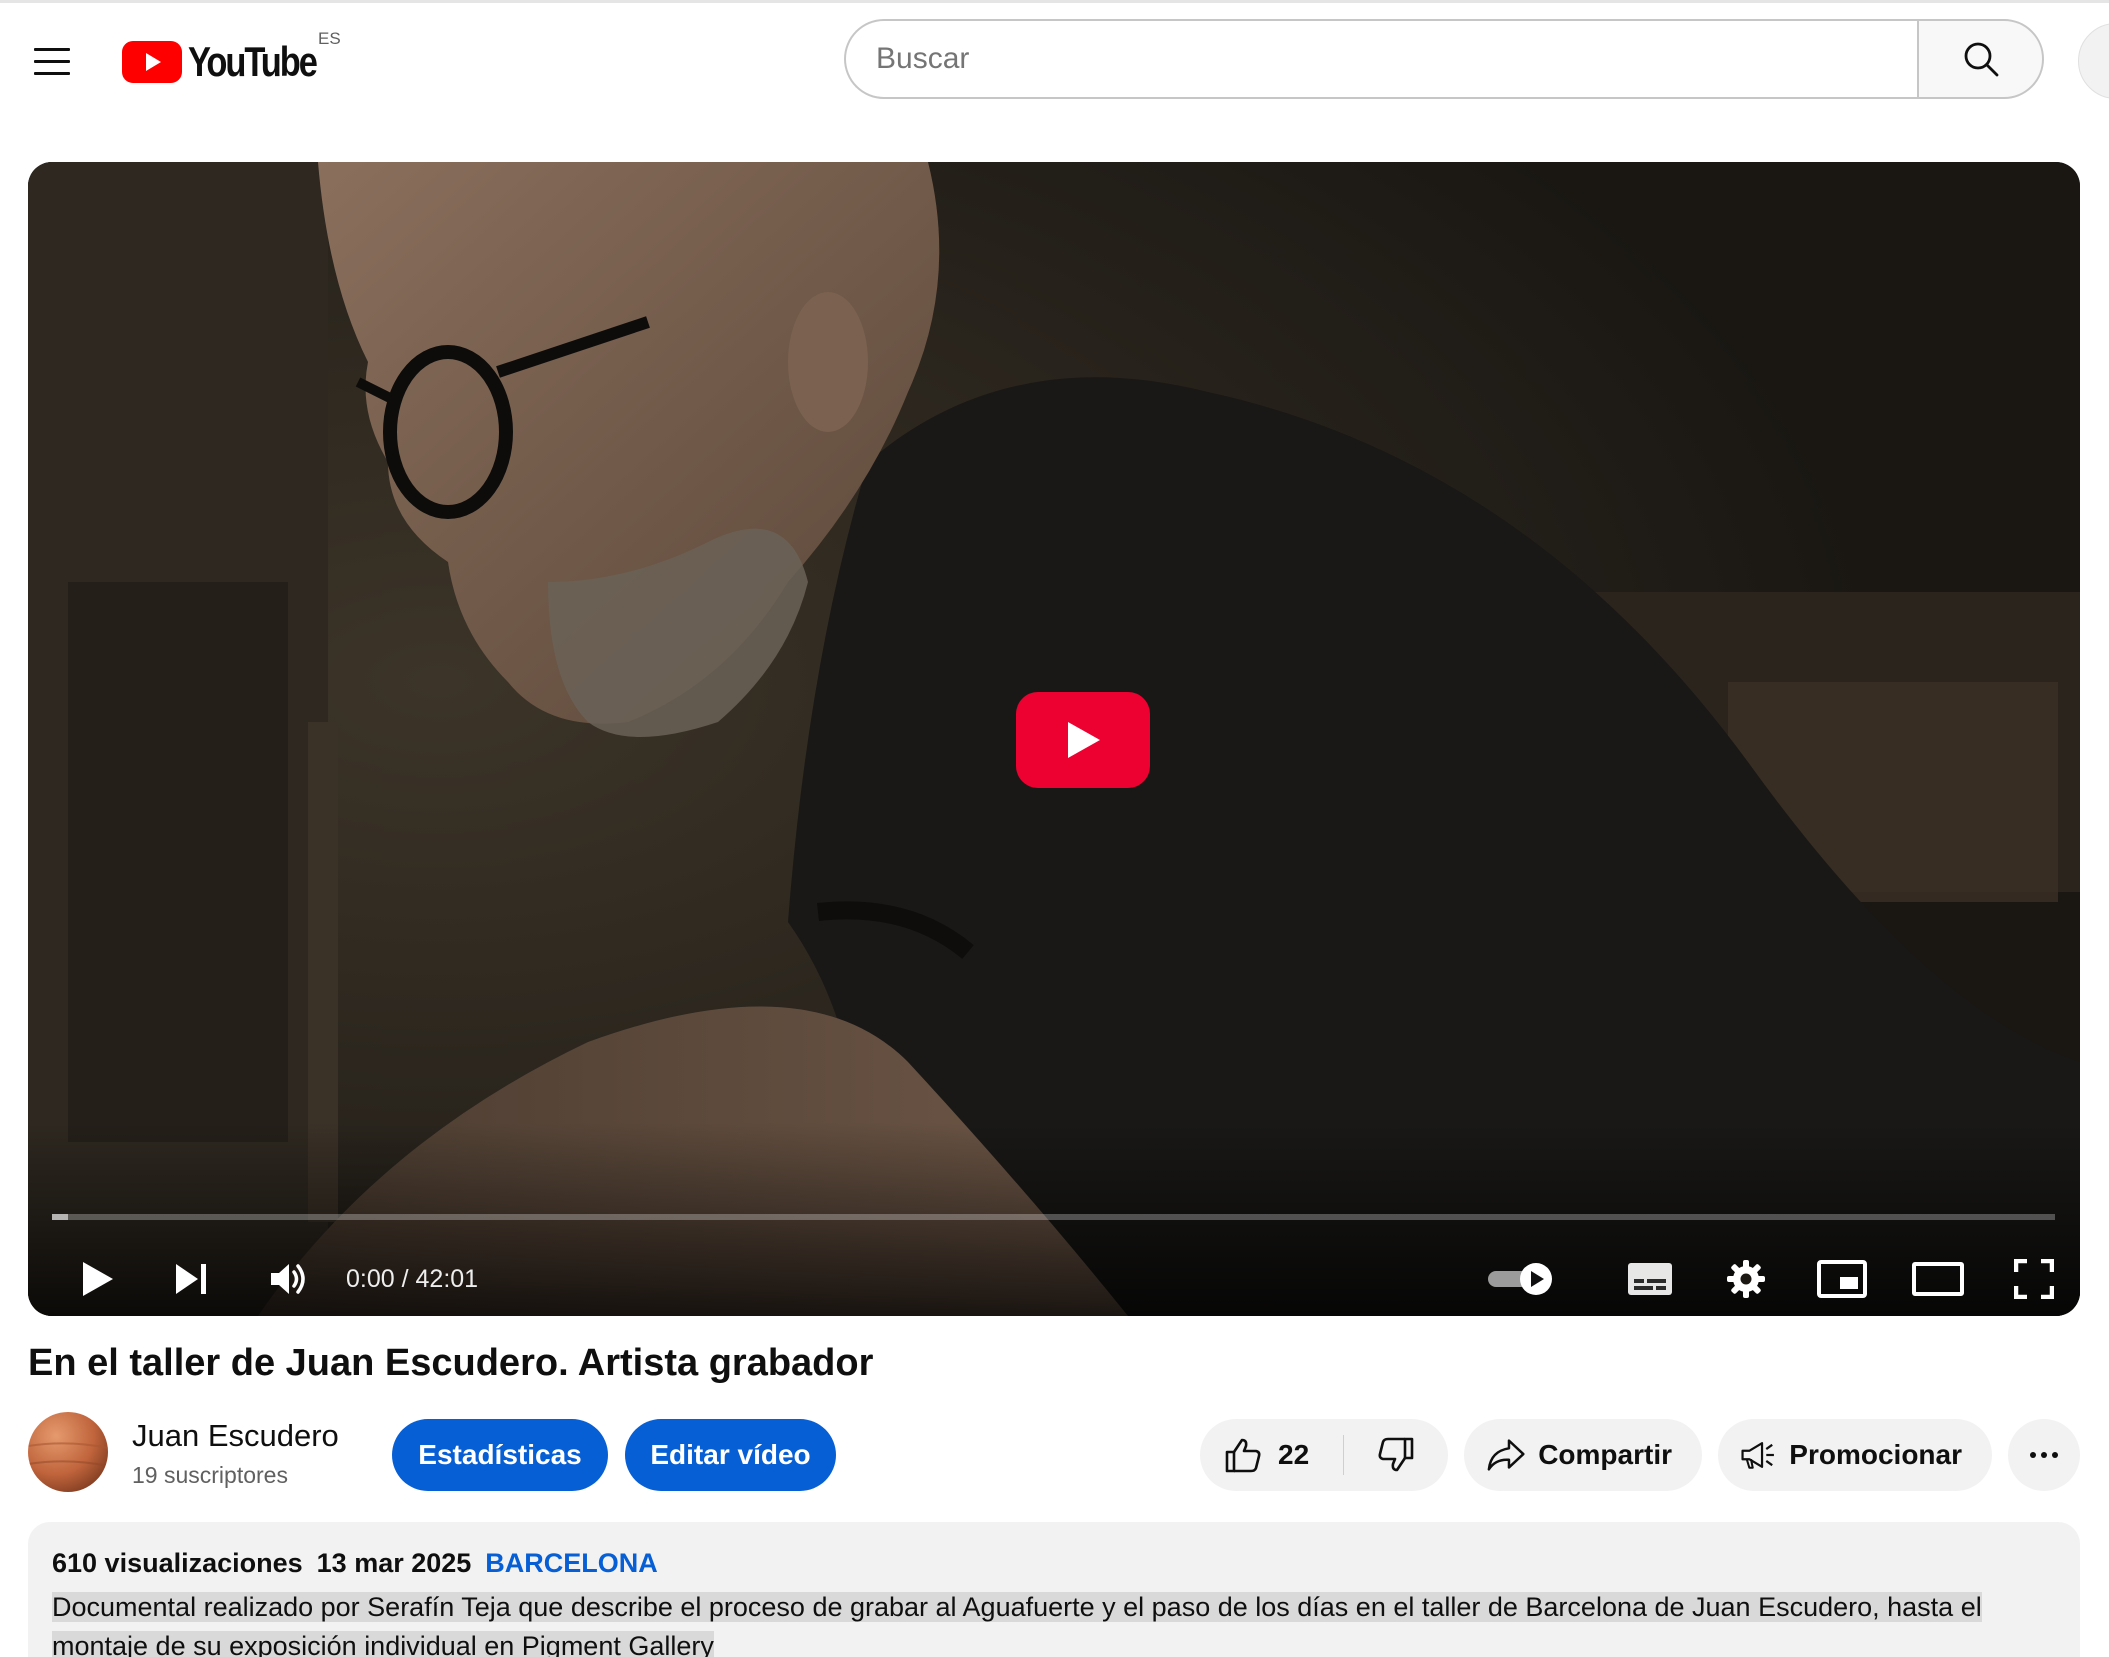  I want to click on autoplay-toggle, so click(1521, 1279).